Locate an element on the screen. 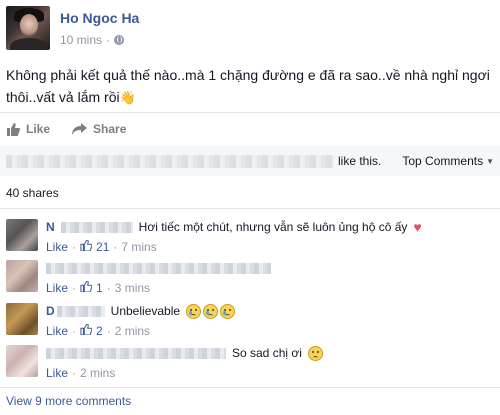 This screenshot has width=500, height=415. post-meta: 10 mins · is located at coordinates (92, 40).